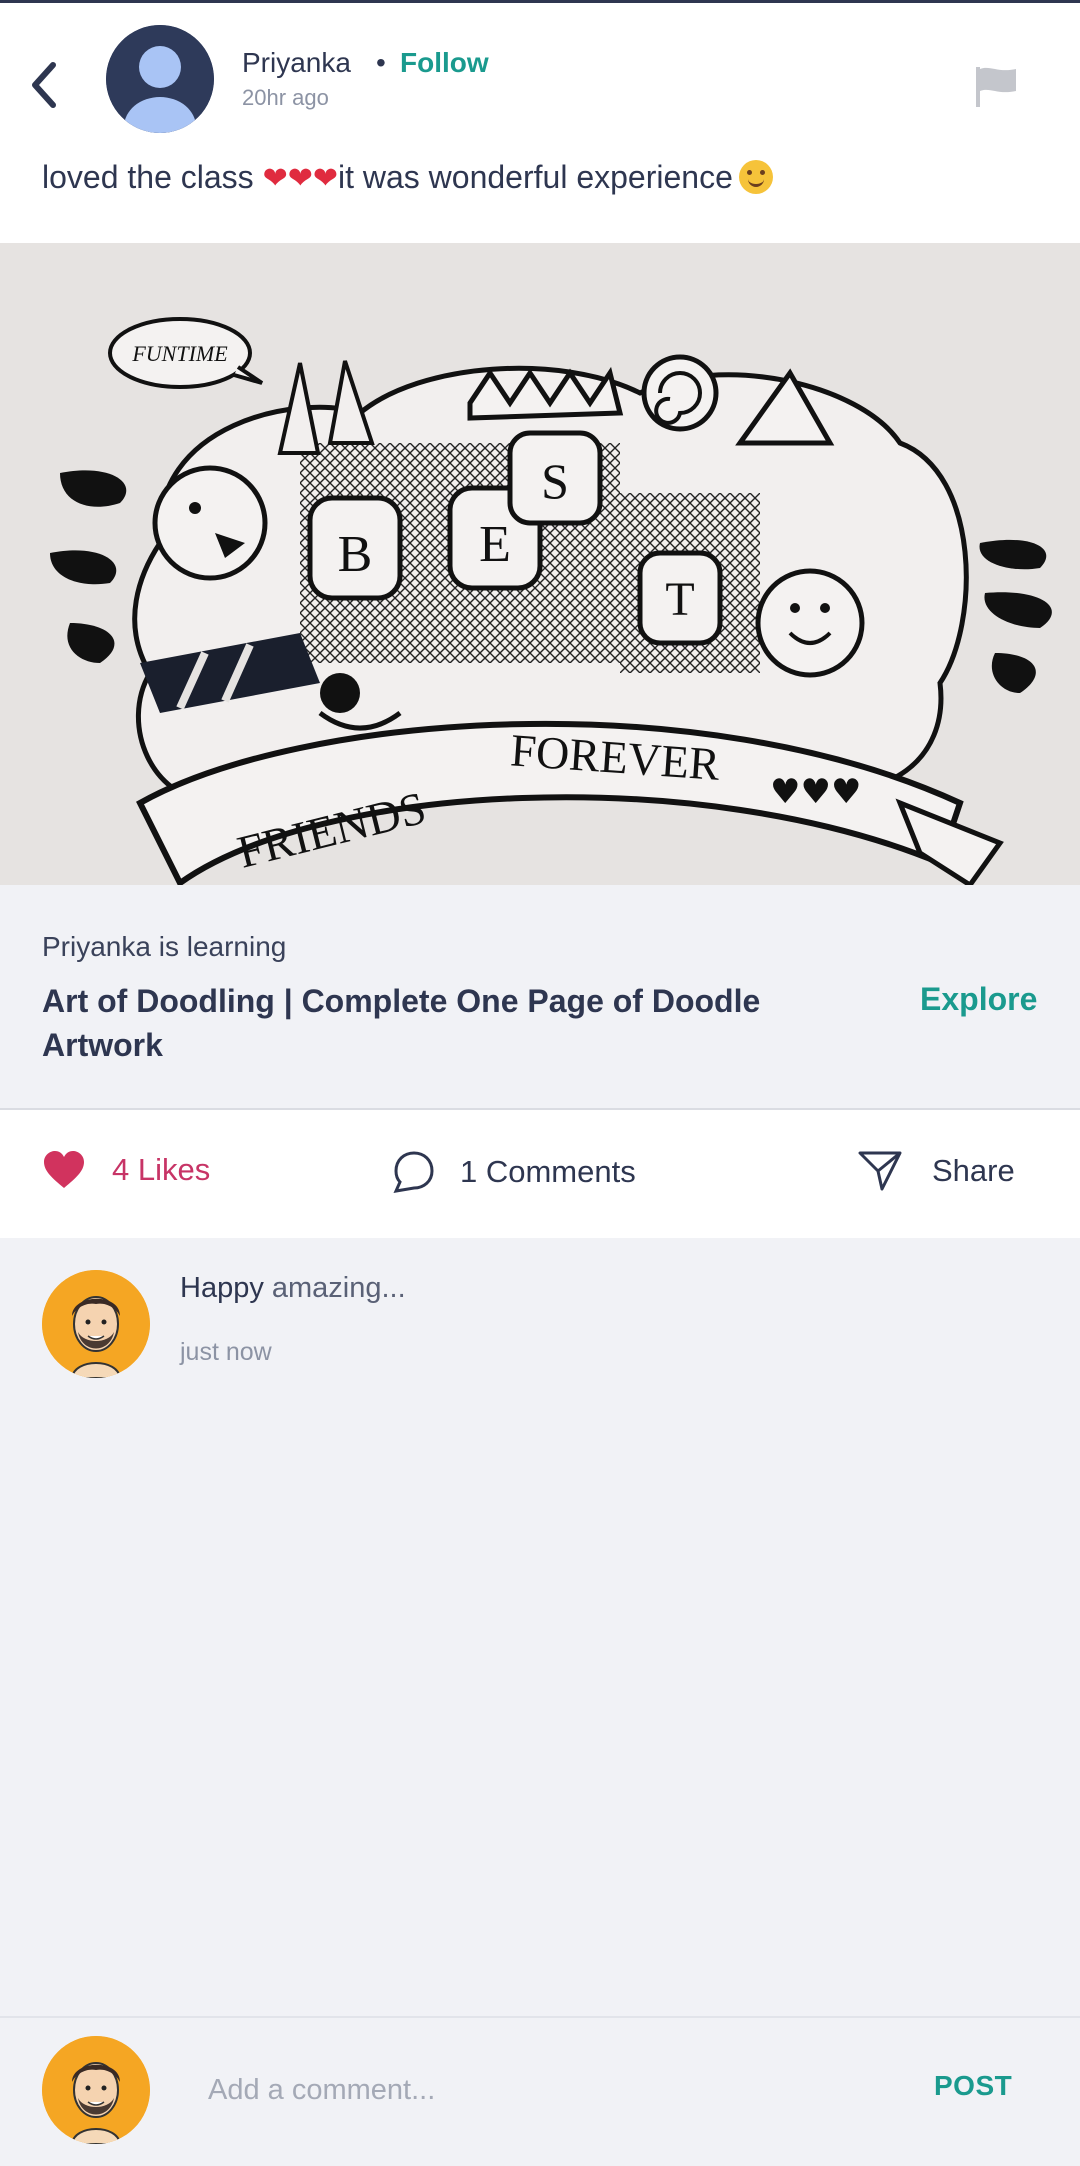 This screenshot has width=1080, height=2166. I want to click on follow-button: Follow, so click(444, 63).